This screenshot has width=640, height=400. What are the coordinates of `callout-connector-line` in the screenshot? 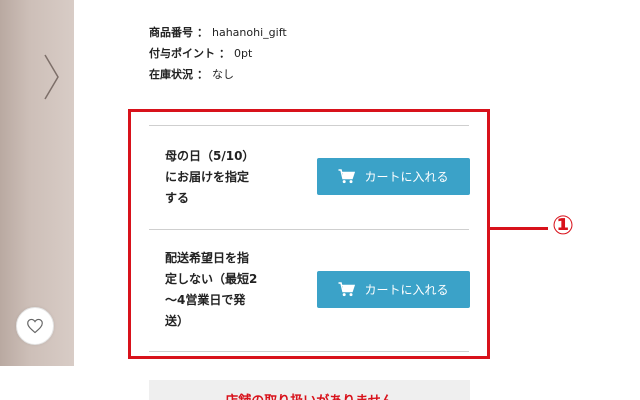 It's located at (519, 228).